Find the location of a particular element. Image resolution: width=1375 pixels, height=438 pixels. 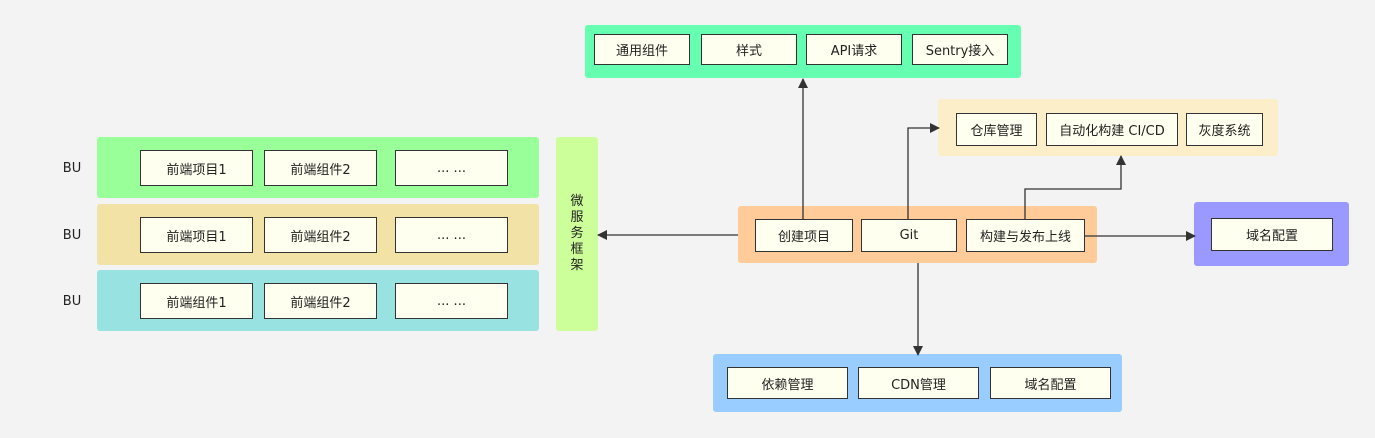

bottom-item-cdn: CDN管理 is located at coordinates (918, 383).